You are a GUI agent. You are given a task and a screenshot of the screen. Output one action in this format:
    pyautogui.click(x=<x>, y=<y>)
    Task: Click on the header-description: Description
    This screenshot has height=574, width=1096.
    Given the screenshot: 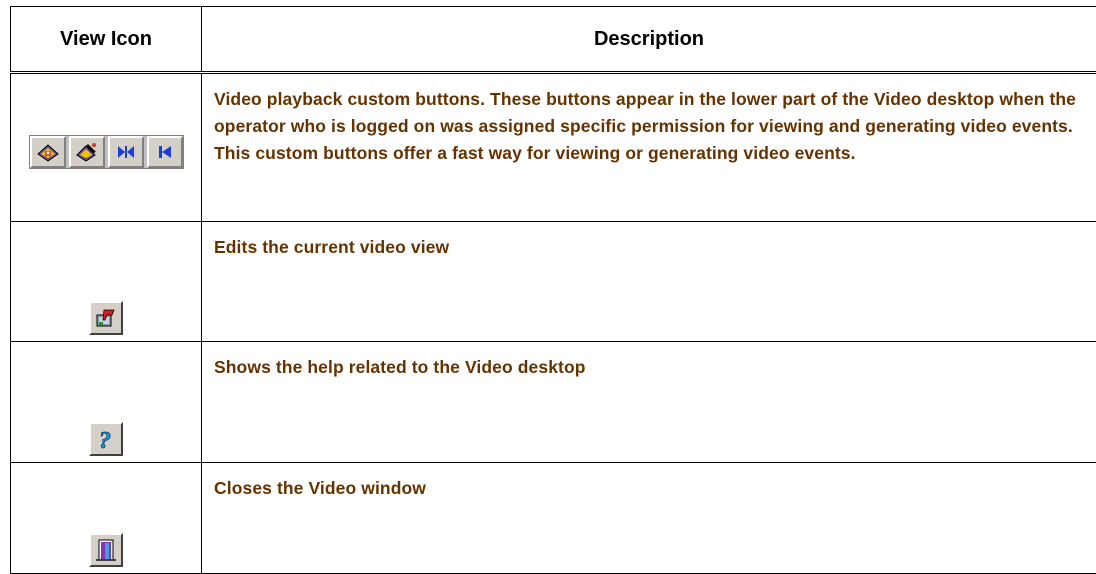 What is the action you would take?
    pyautogui.click(x=649, y=40)
    